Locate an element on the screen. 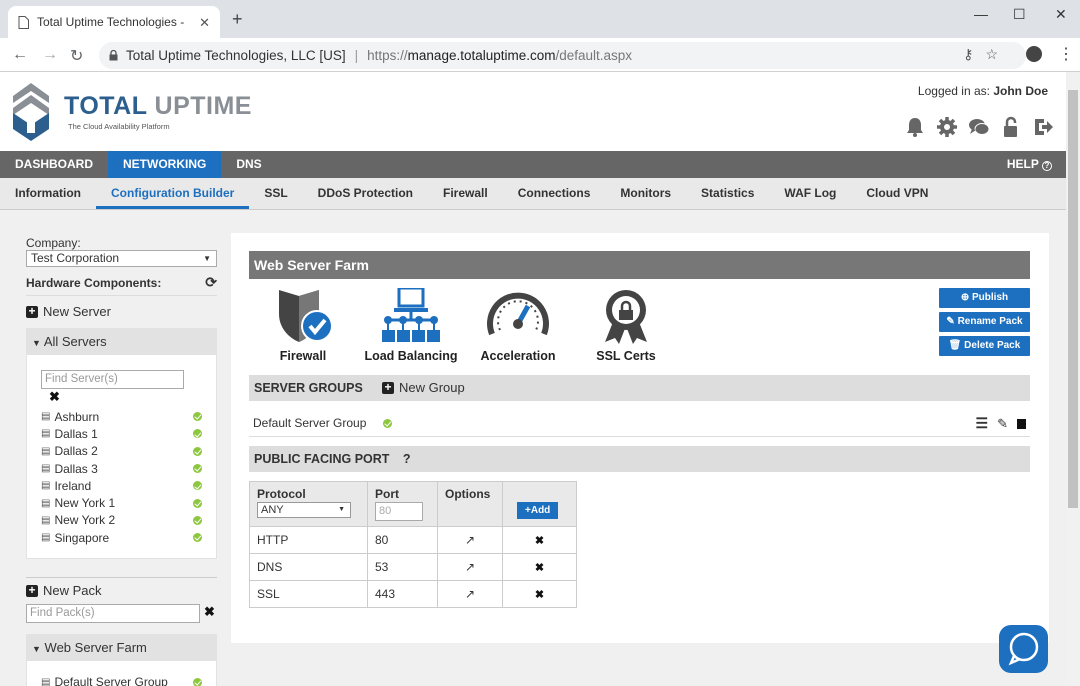 The width and height of the screenshot is (1080, 686). browser-tab: Total Uptime Technologies - Clou ✕ is located at coordinates (114, 22).